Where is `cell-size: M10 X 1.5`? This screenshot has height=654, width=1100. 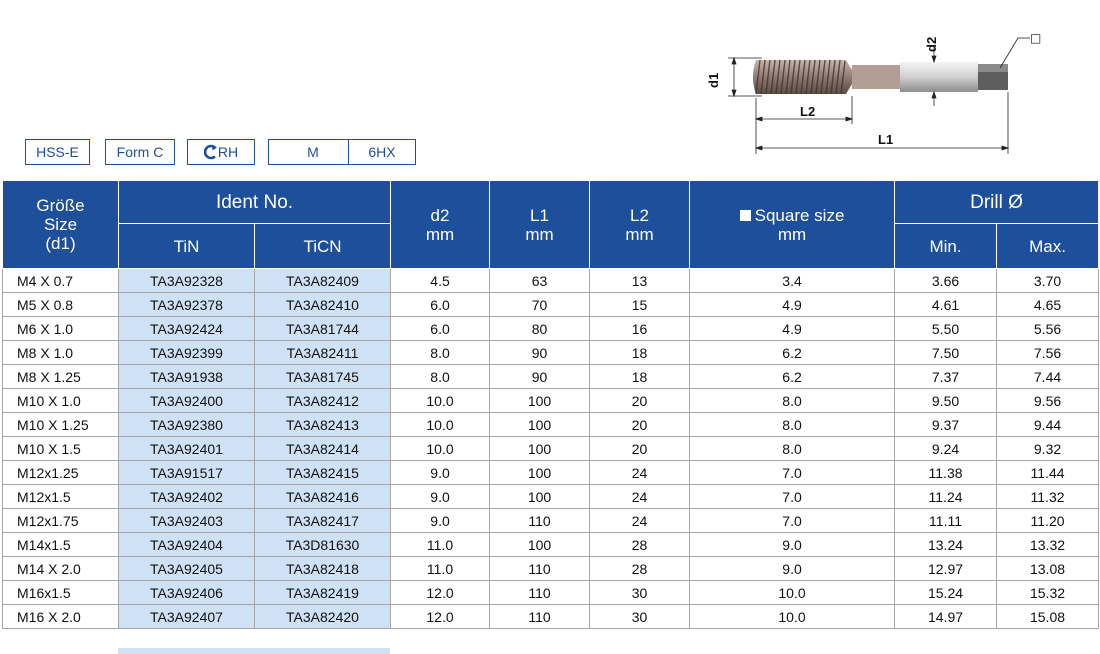 cell-size: M10 X 1.5 is located at coordinates (60, 448).